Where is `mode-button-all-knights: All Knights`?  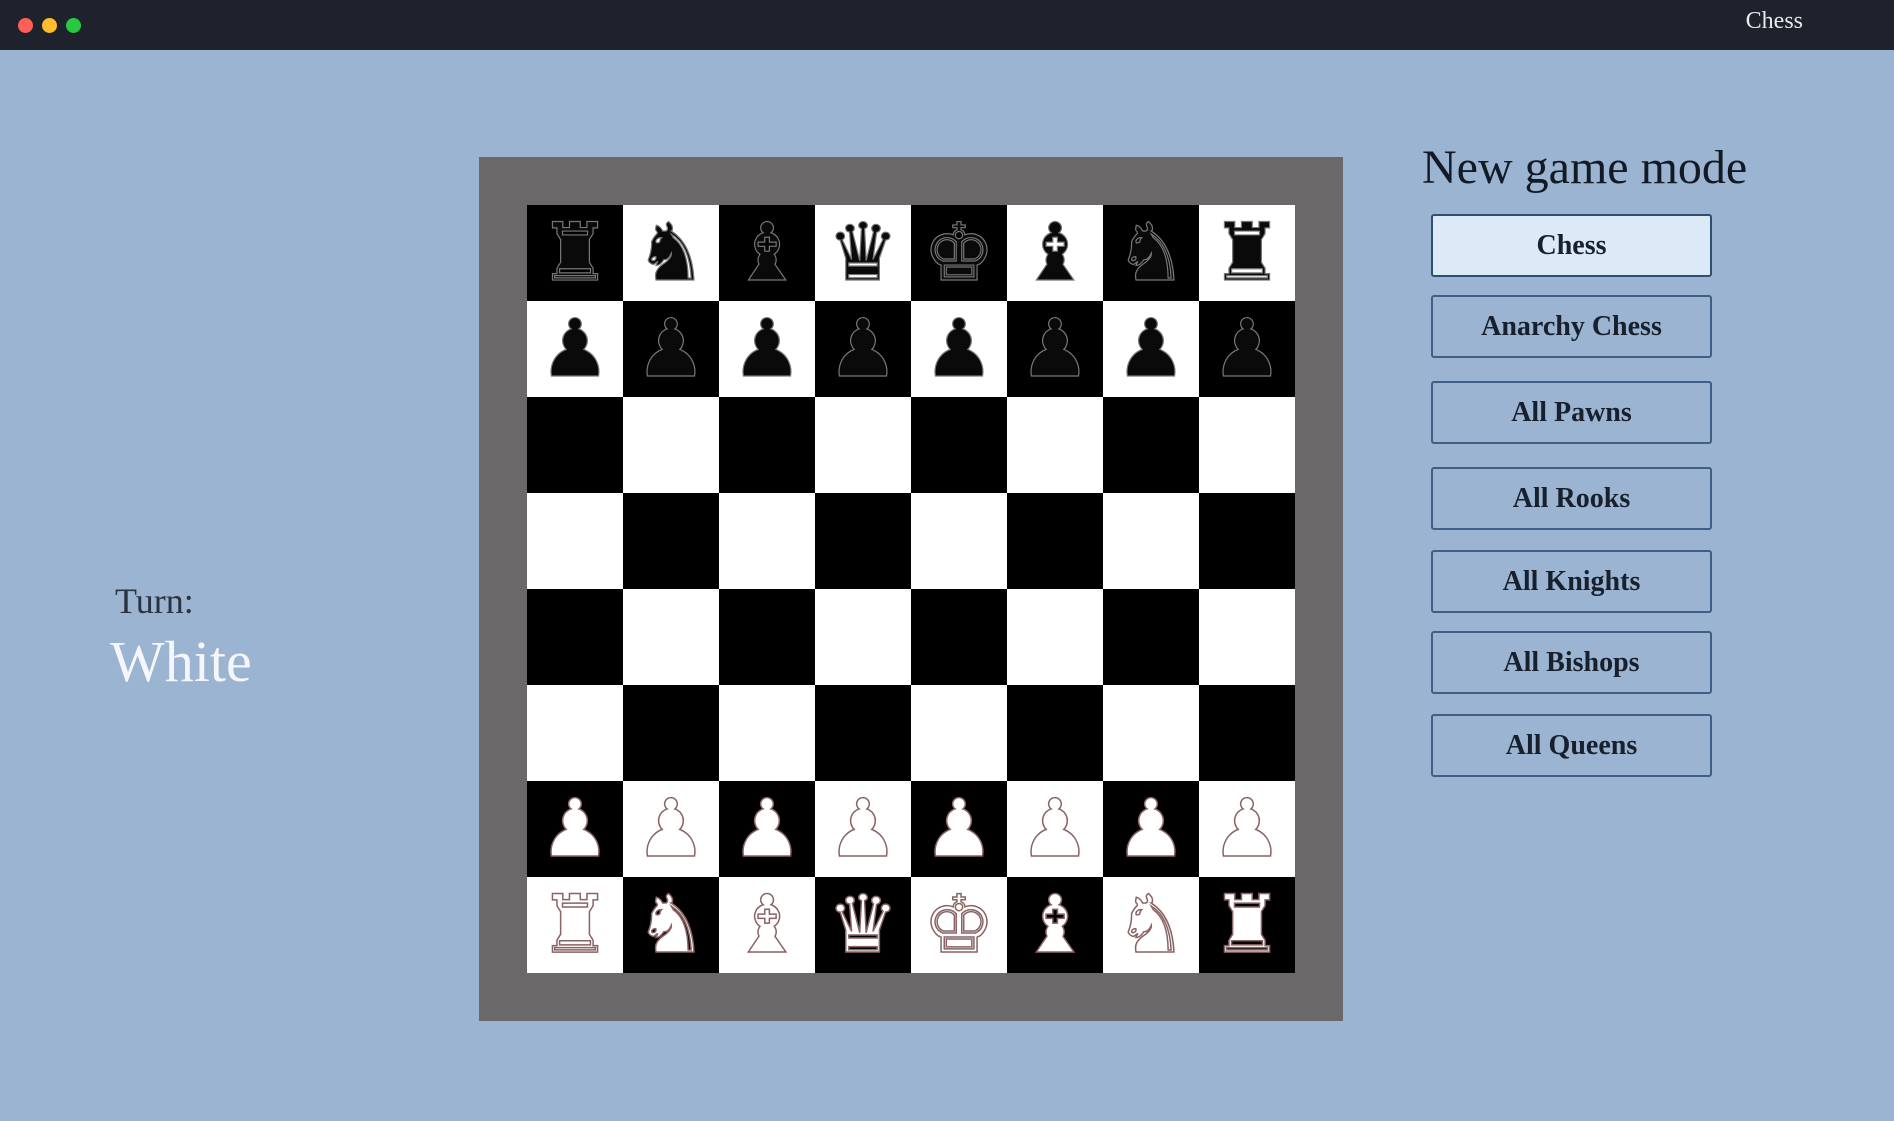 mode-button-all-knights: All Knights is located at coordinates (1571, 581).